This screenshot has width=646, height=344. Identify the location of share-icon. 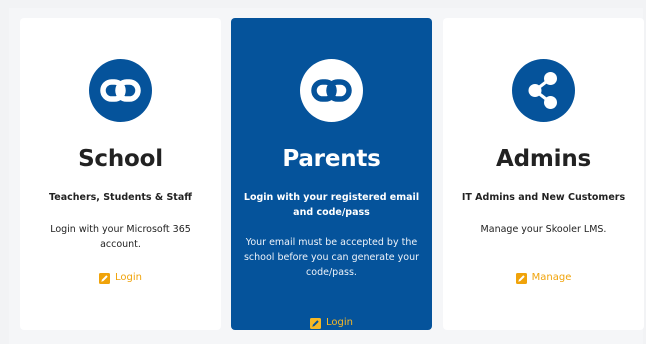
(543, 90).